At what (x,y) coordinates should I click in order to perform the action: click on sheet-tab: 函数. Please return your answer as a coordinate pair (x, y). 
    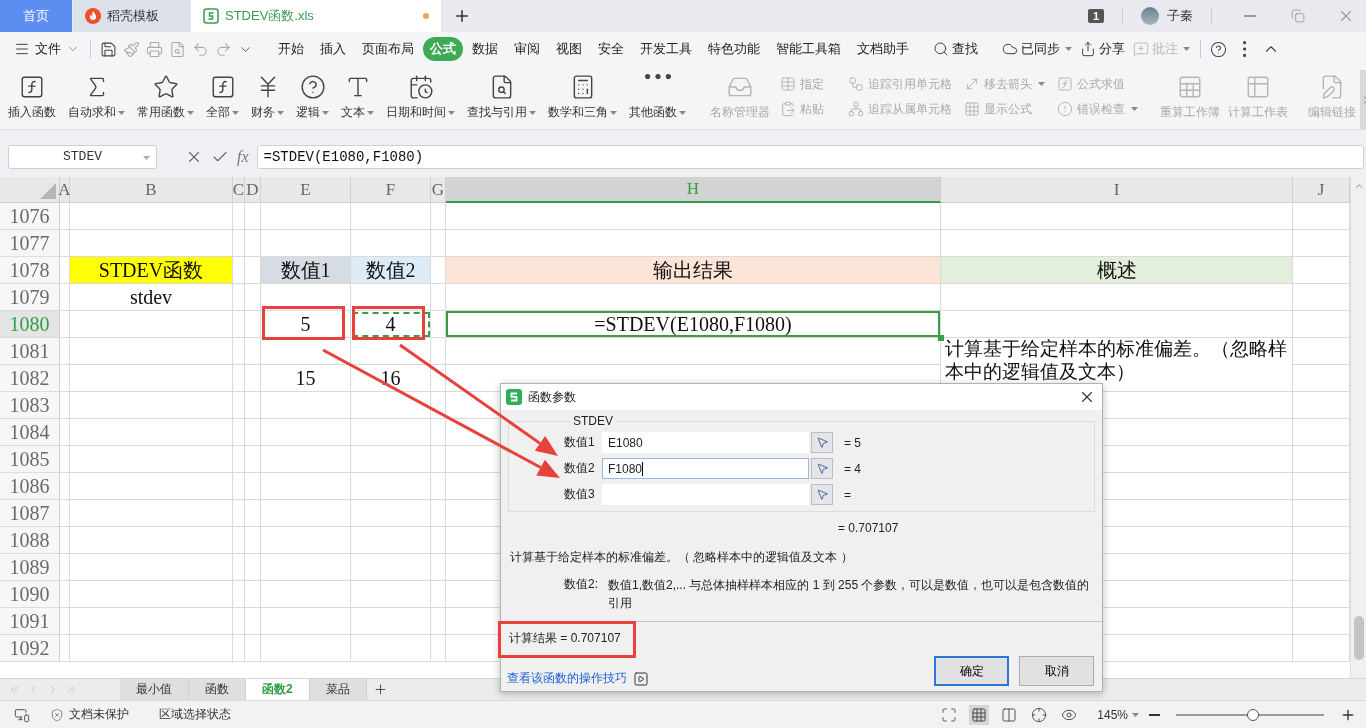
    Looking at the image, I should click on (217, 689).